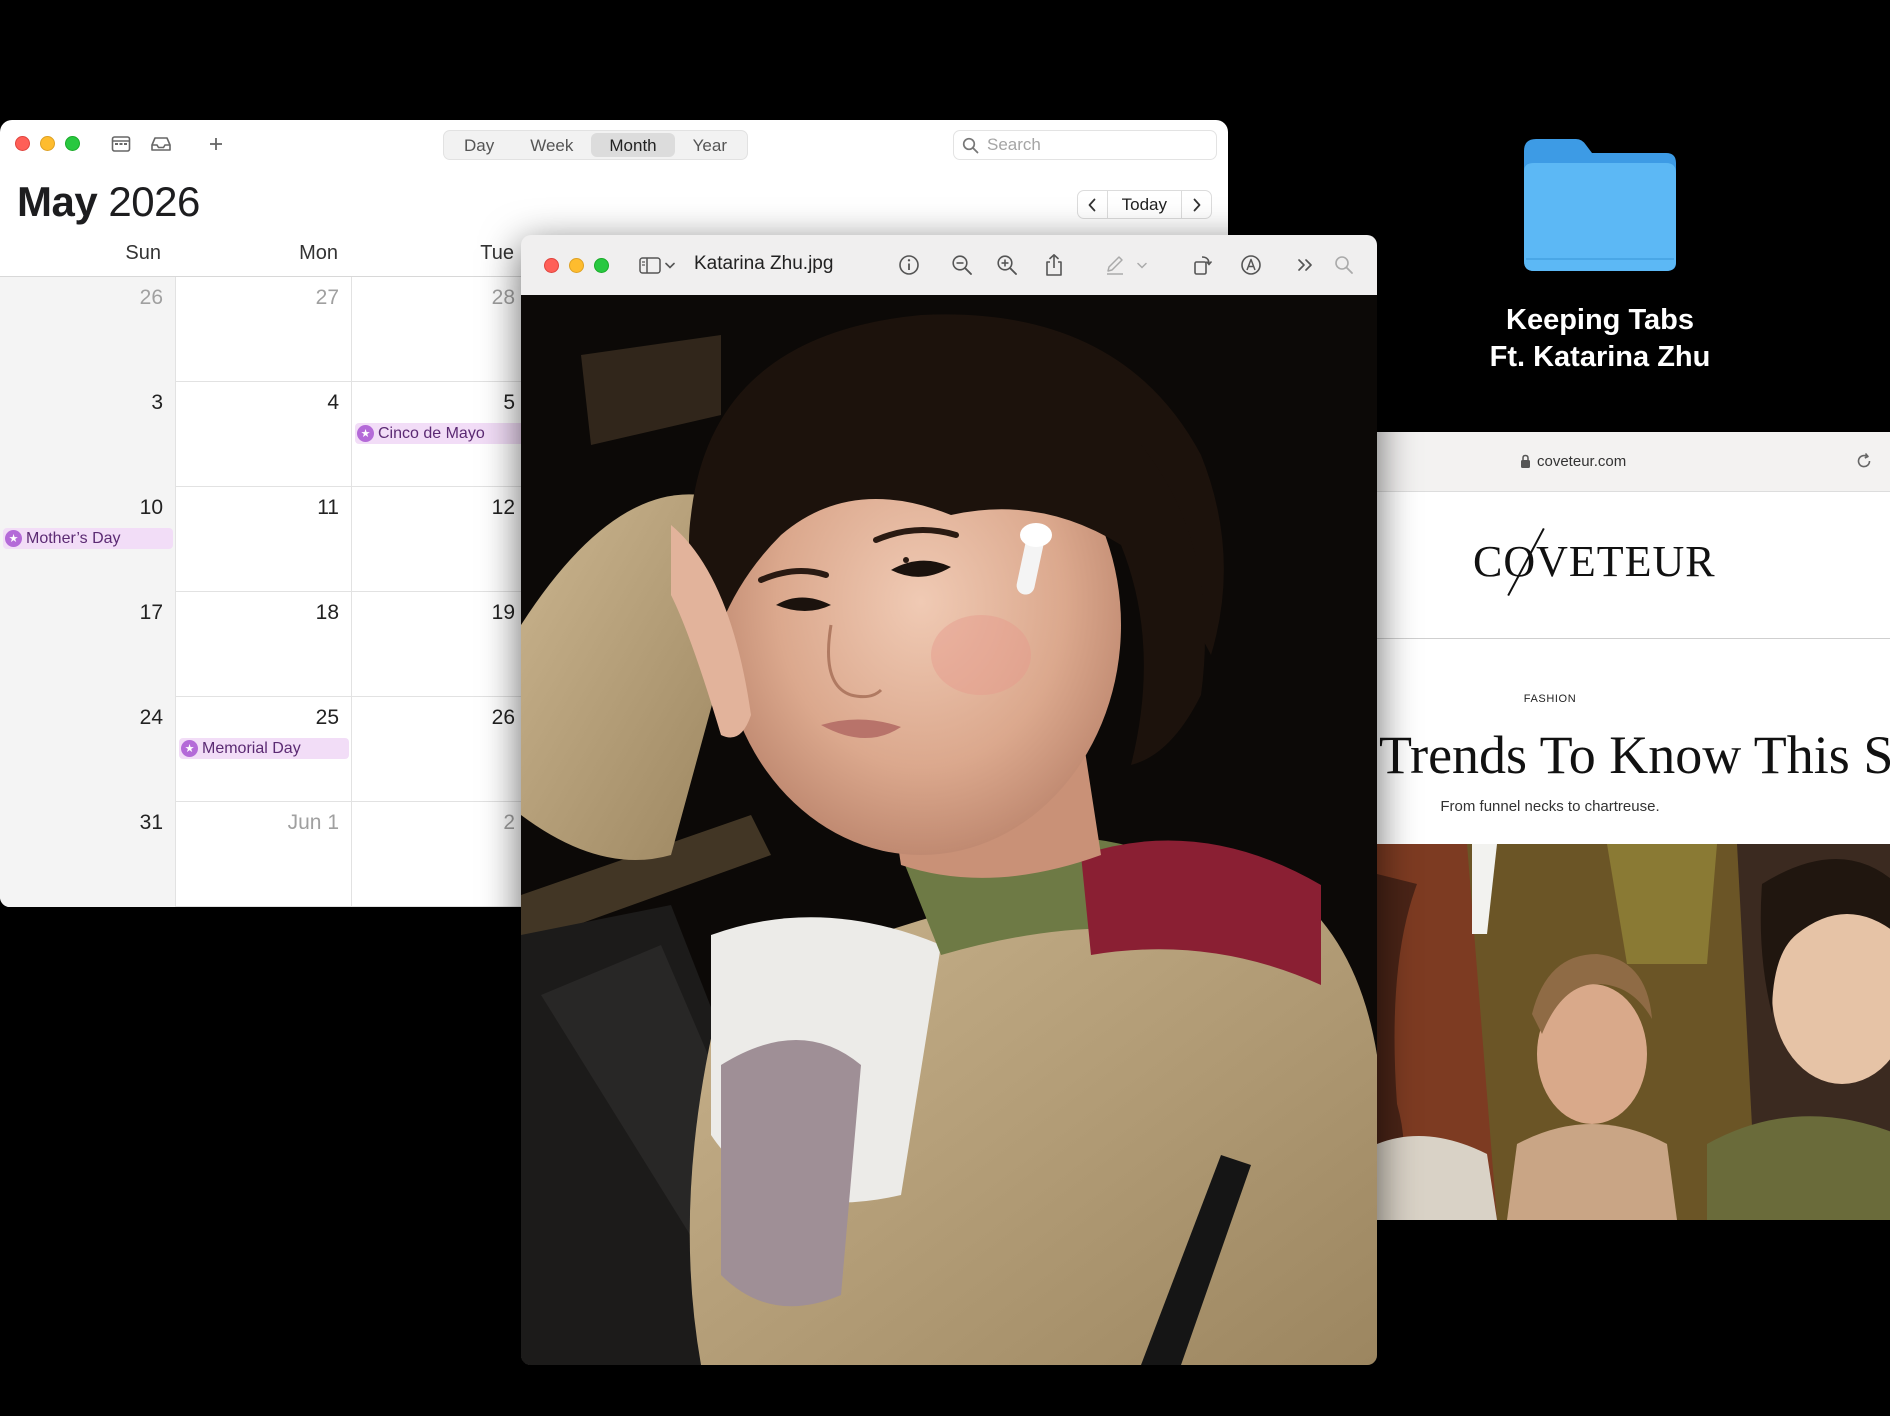 The image size is (1890, 1416). I want to click on day-number: 11, so click(328, 507).